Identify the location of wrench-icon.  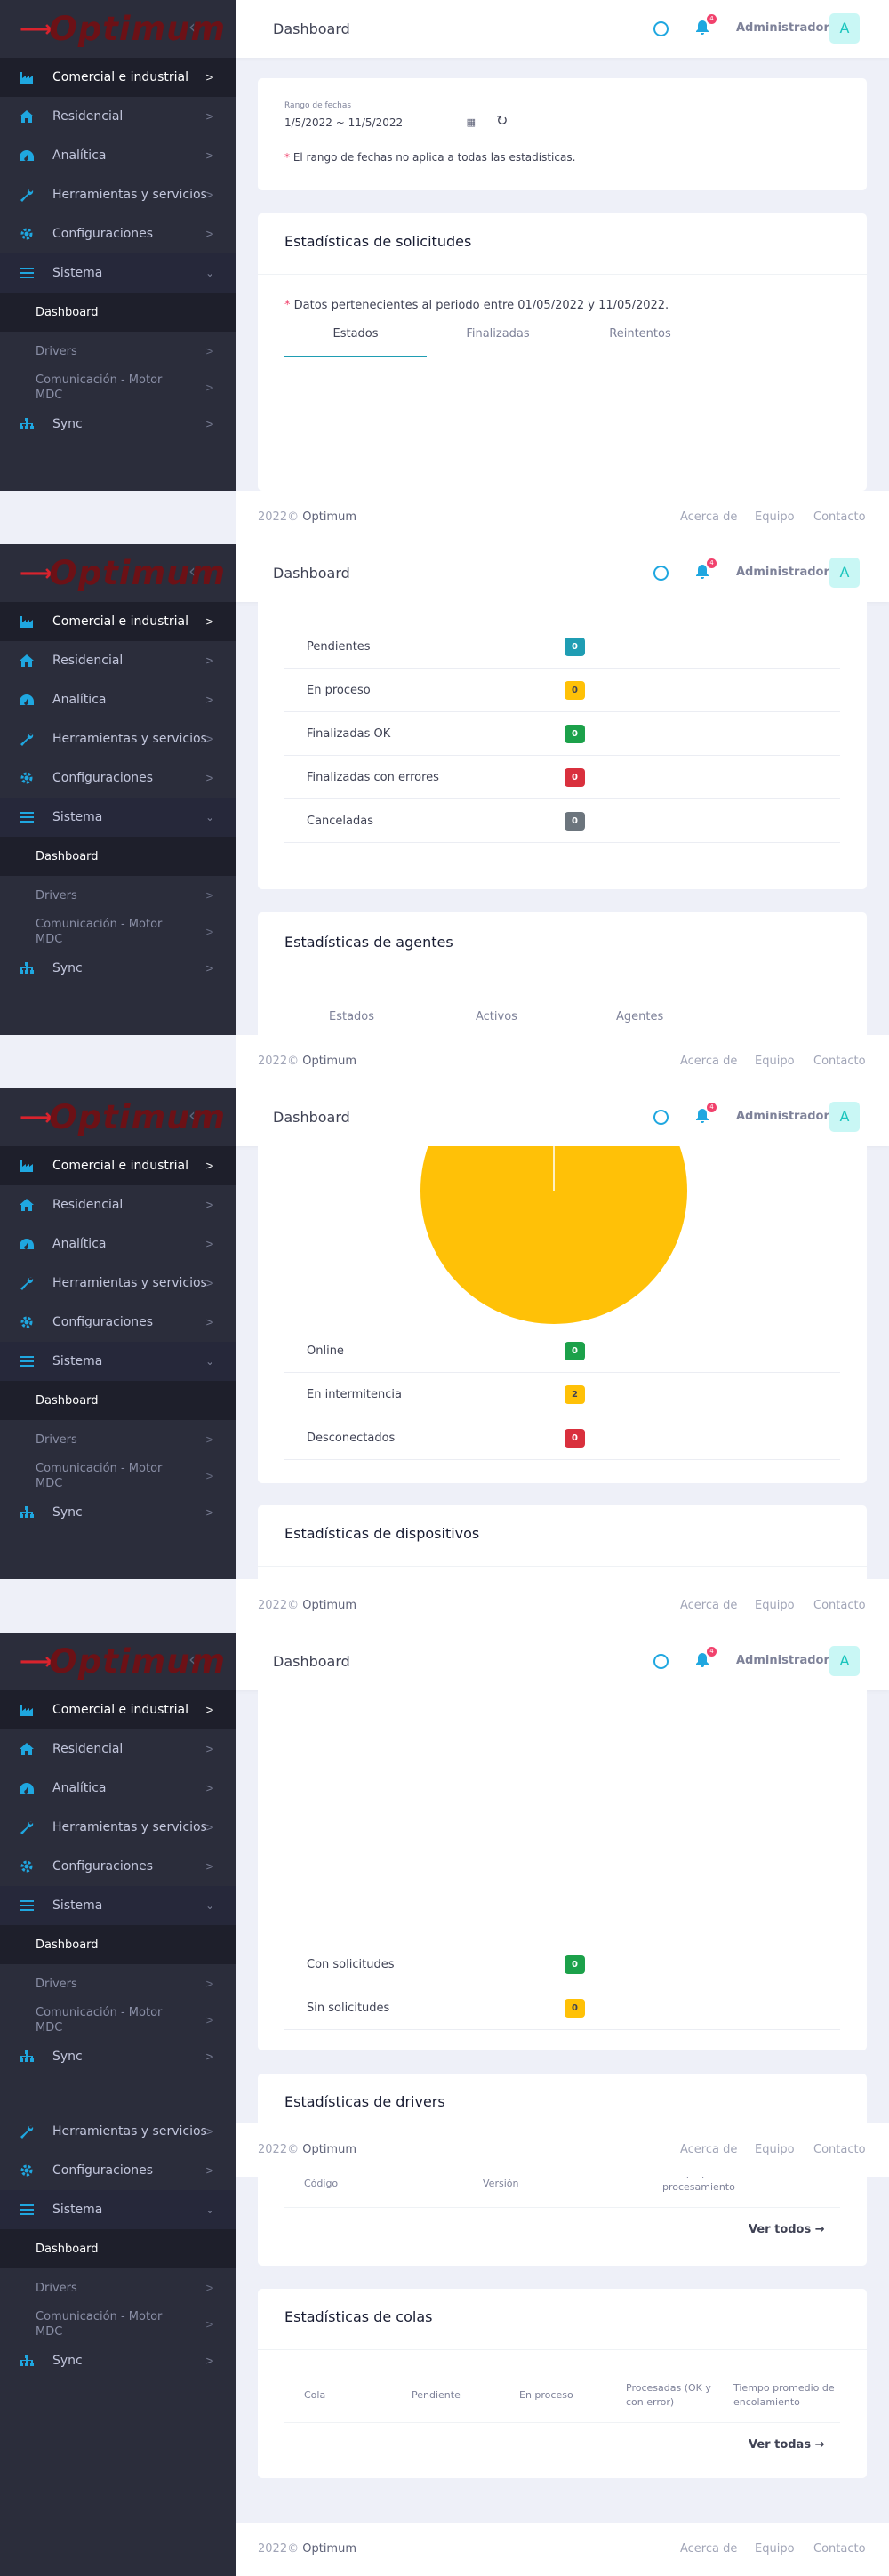
(27, 1827).